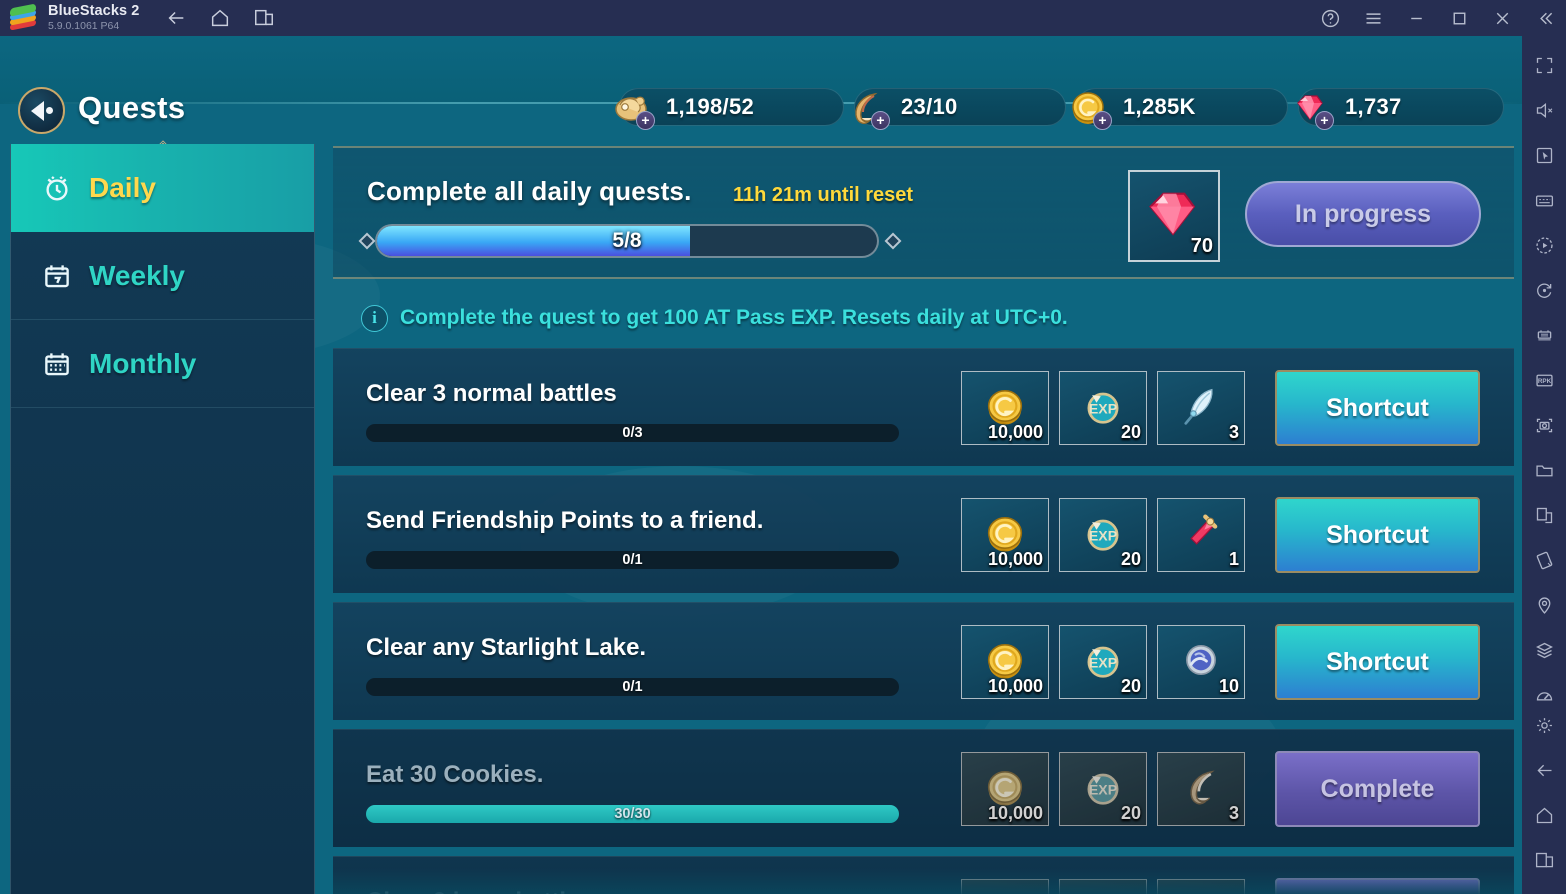 This screenshot has width=1566, height=894. I want to click on keyboard-controls-icon, so click(1544, 200).